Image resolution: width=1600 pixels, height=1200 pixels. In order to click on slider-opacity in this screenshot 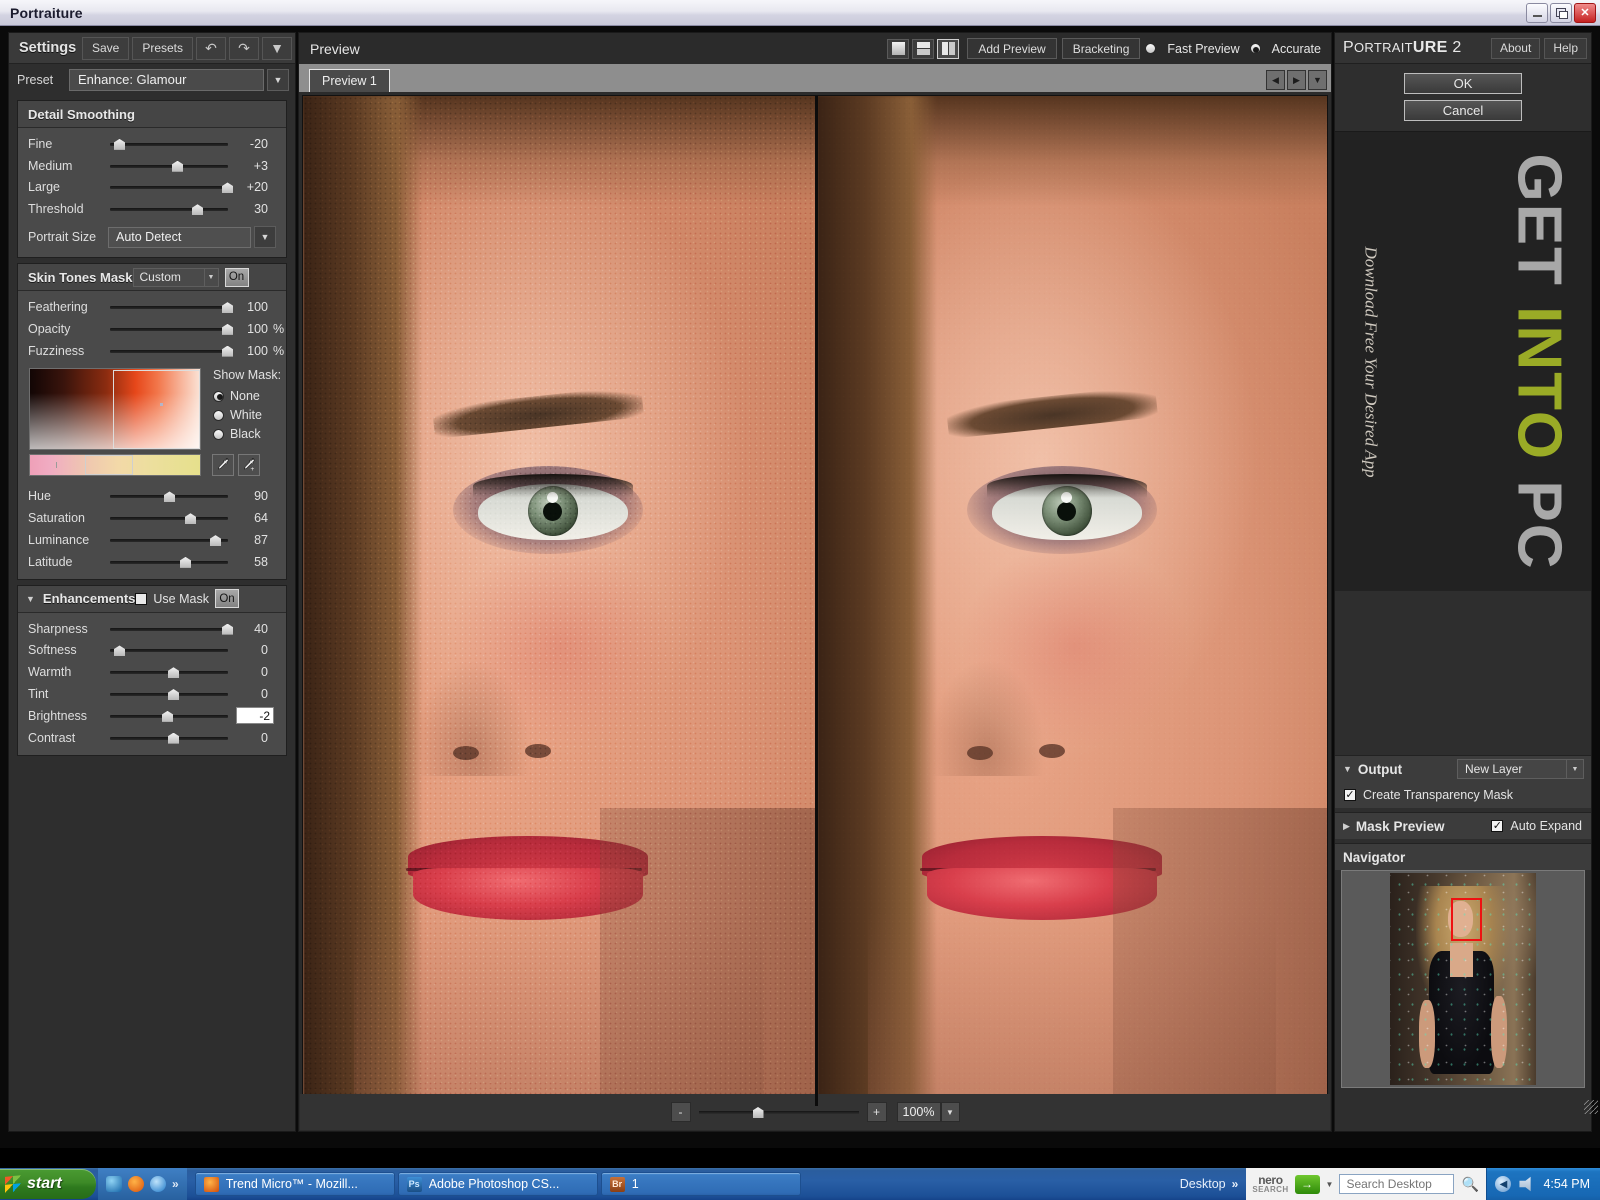, I will do `click(171, 329)`.